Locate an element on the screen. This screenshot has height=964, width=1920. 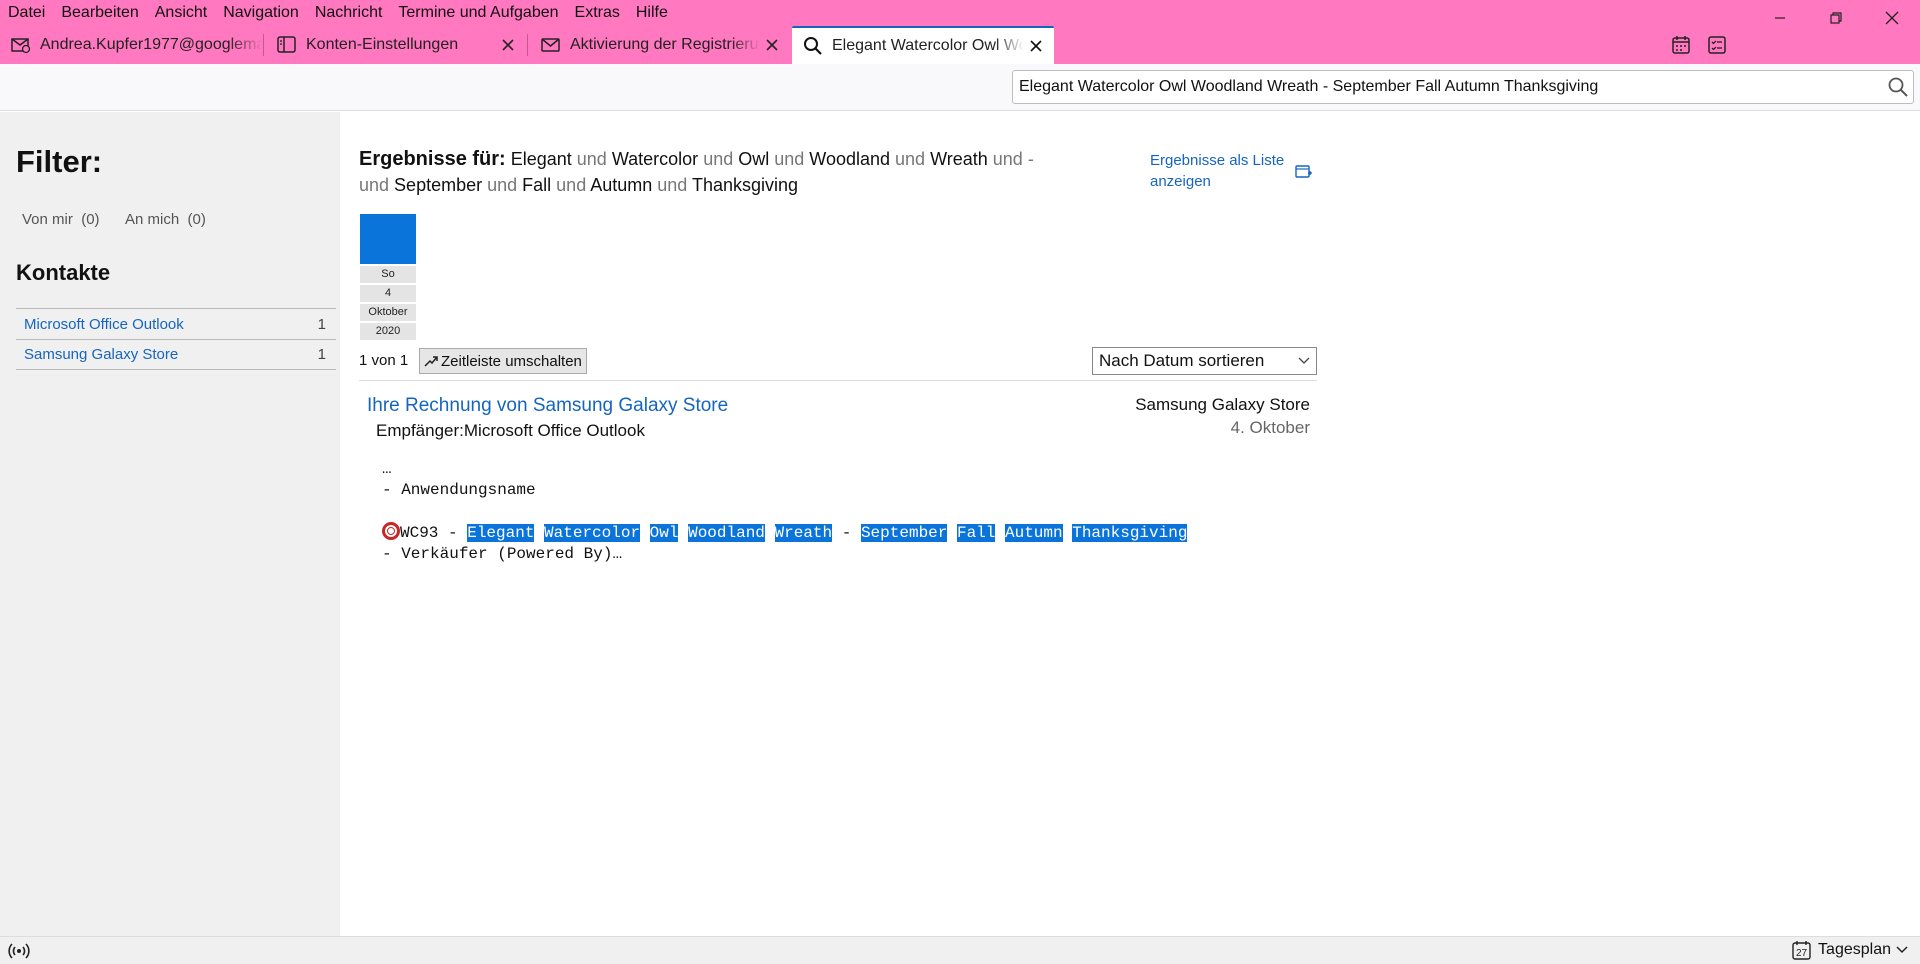
snippet-term: - is located at coordinates (846, 533).